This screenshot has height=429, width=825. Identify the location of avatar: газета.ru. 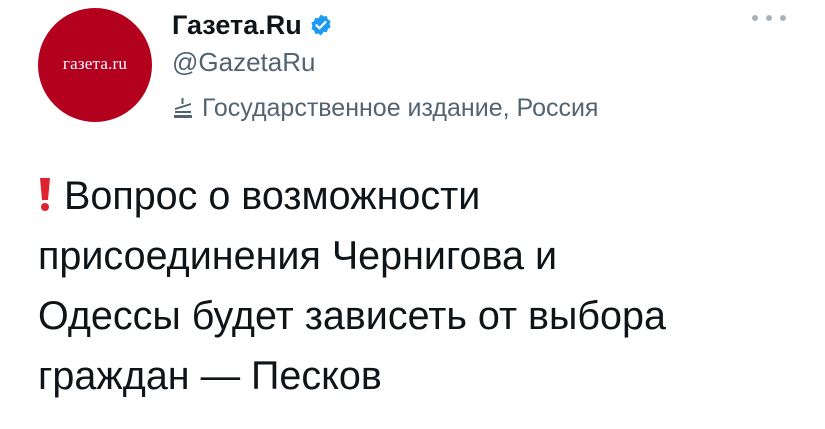
(95, 65).